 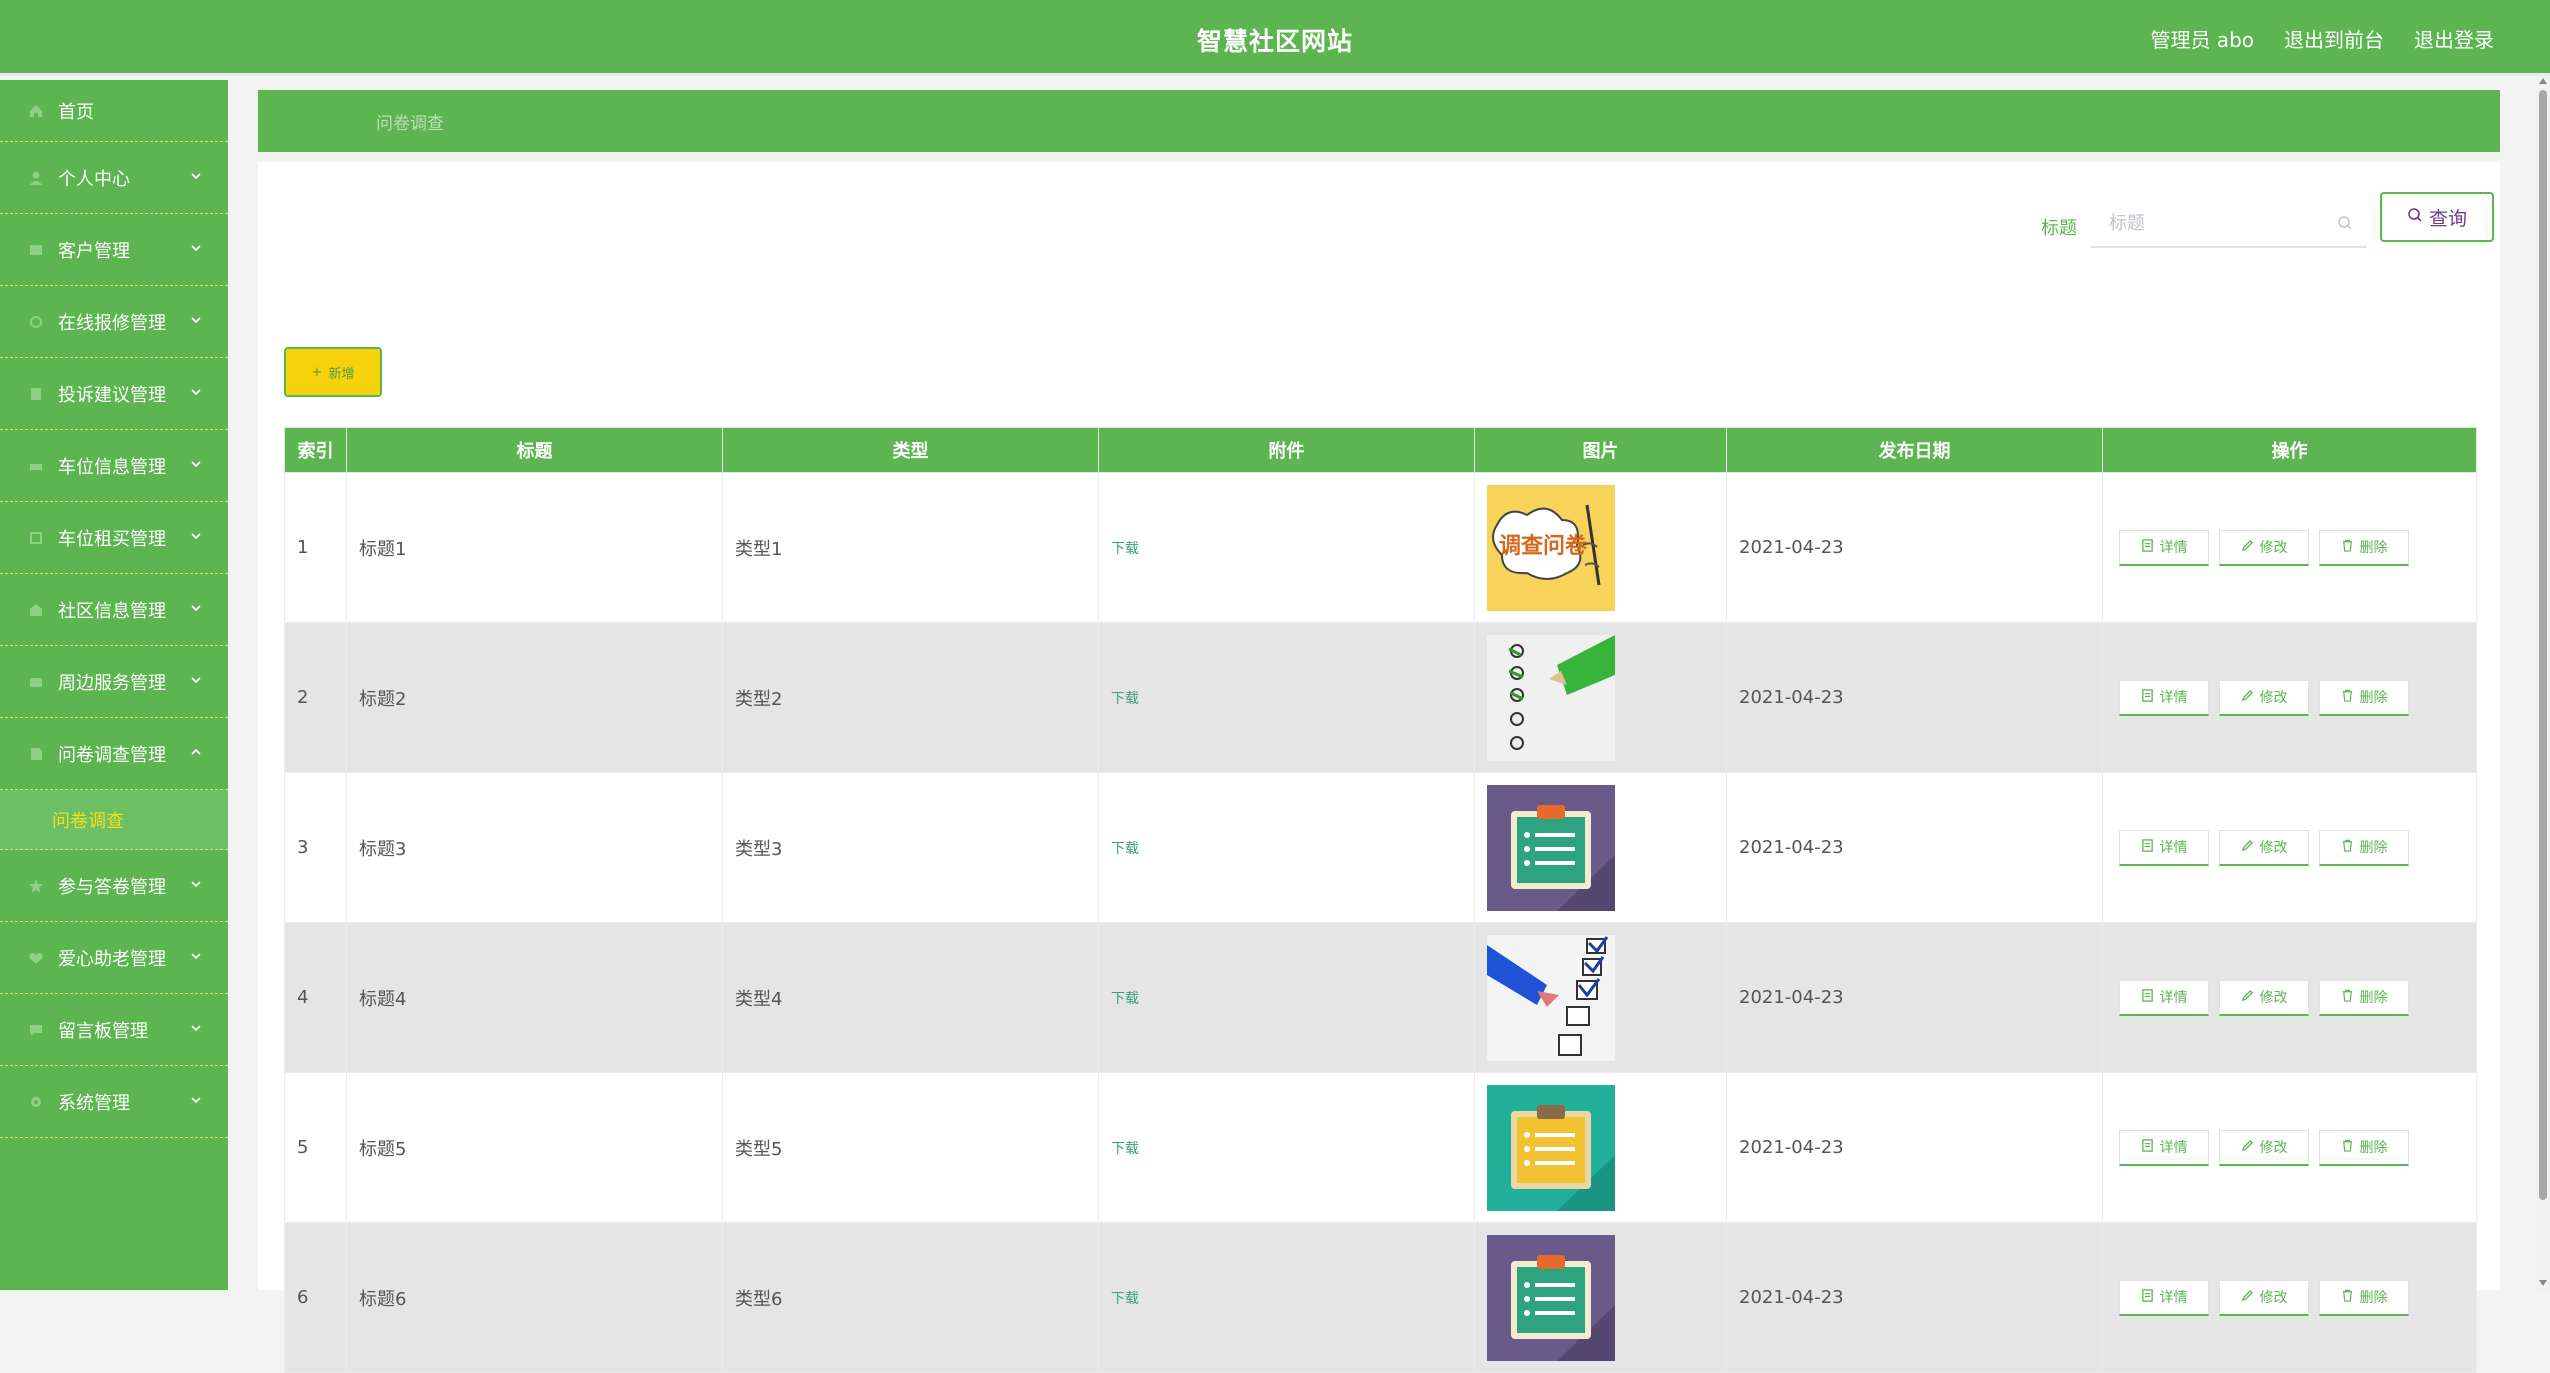 I want to click on top-links: 管理员 abo 退出到前台 退出登录, so click(x=2322, y=38).